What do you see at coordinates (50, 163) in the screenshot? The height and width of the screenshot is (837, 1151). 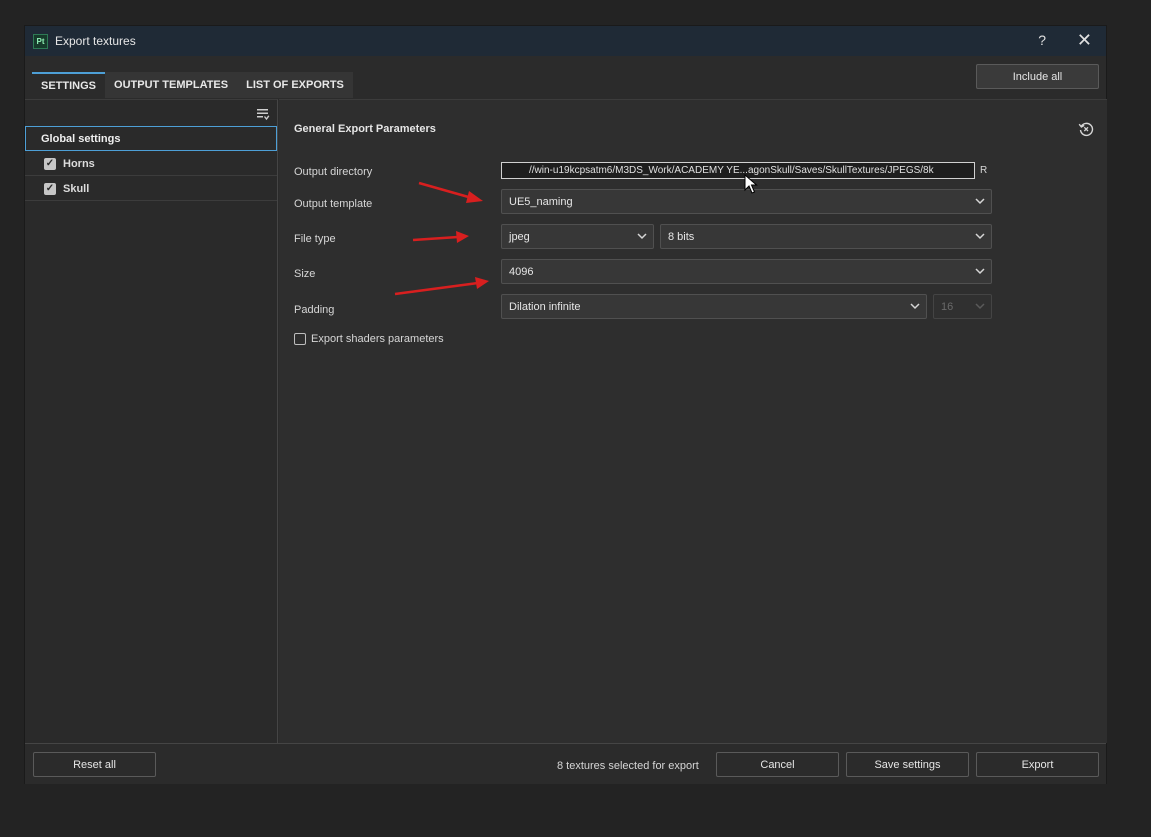 I see `horns-checkbox: ✓` at bounding box center [50, 163].